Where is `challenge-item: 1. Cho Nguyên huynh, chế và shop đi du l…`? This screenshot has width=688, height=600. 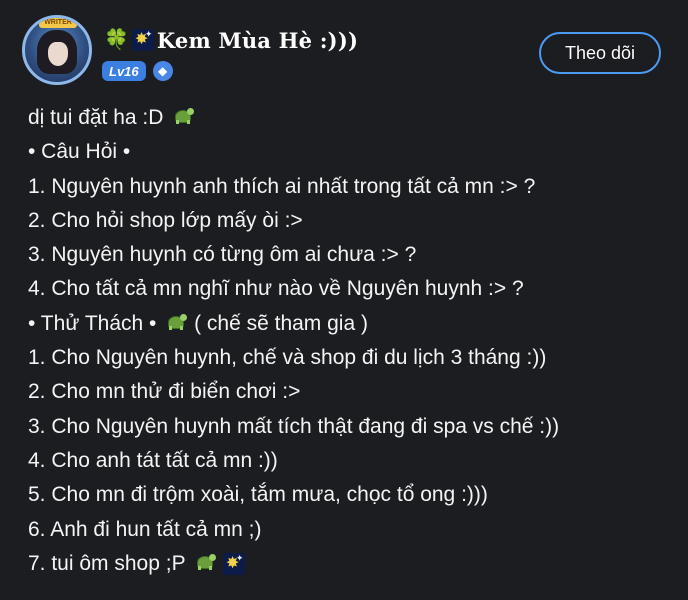
challenge-item: 1. Cho Nguyên huynh, chế và shop đi du l… is located at coordinates (287, 358).